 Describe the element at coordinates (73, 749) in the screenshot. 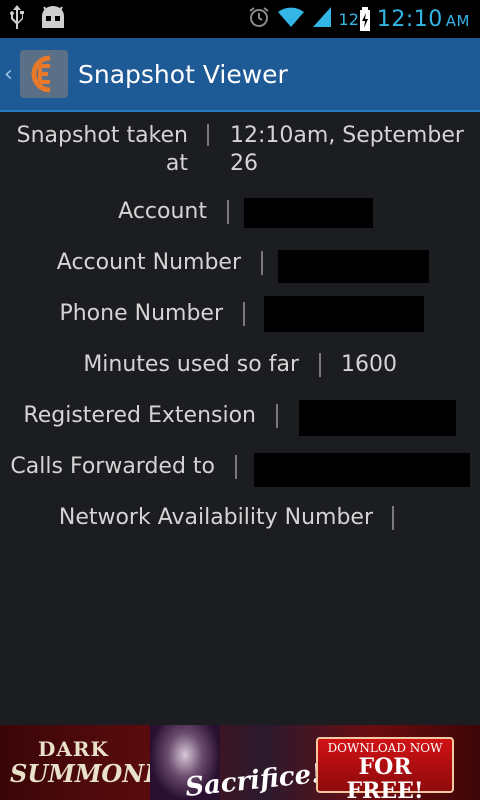

I see `ad-brand-line1: DARK` at that location.